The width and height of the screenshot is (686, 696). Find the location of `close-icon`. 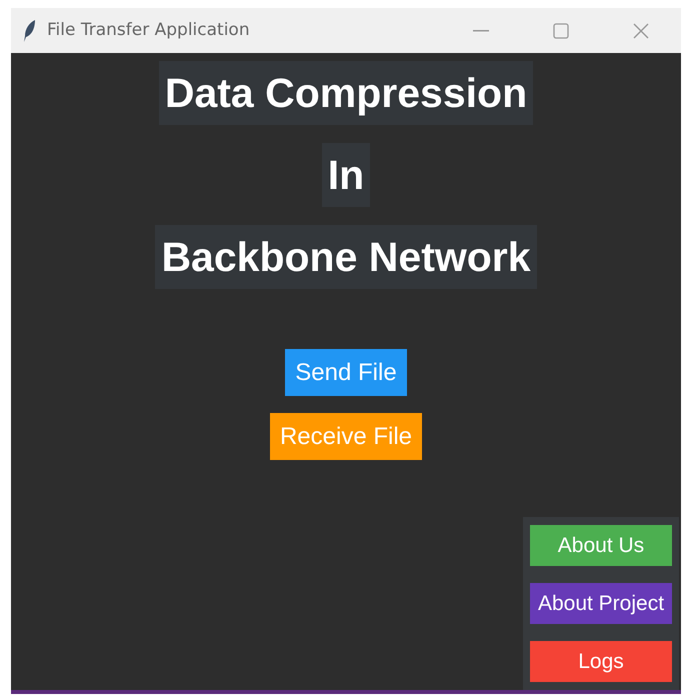

close-icon is located at coordinates (641, 30).